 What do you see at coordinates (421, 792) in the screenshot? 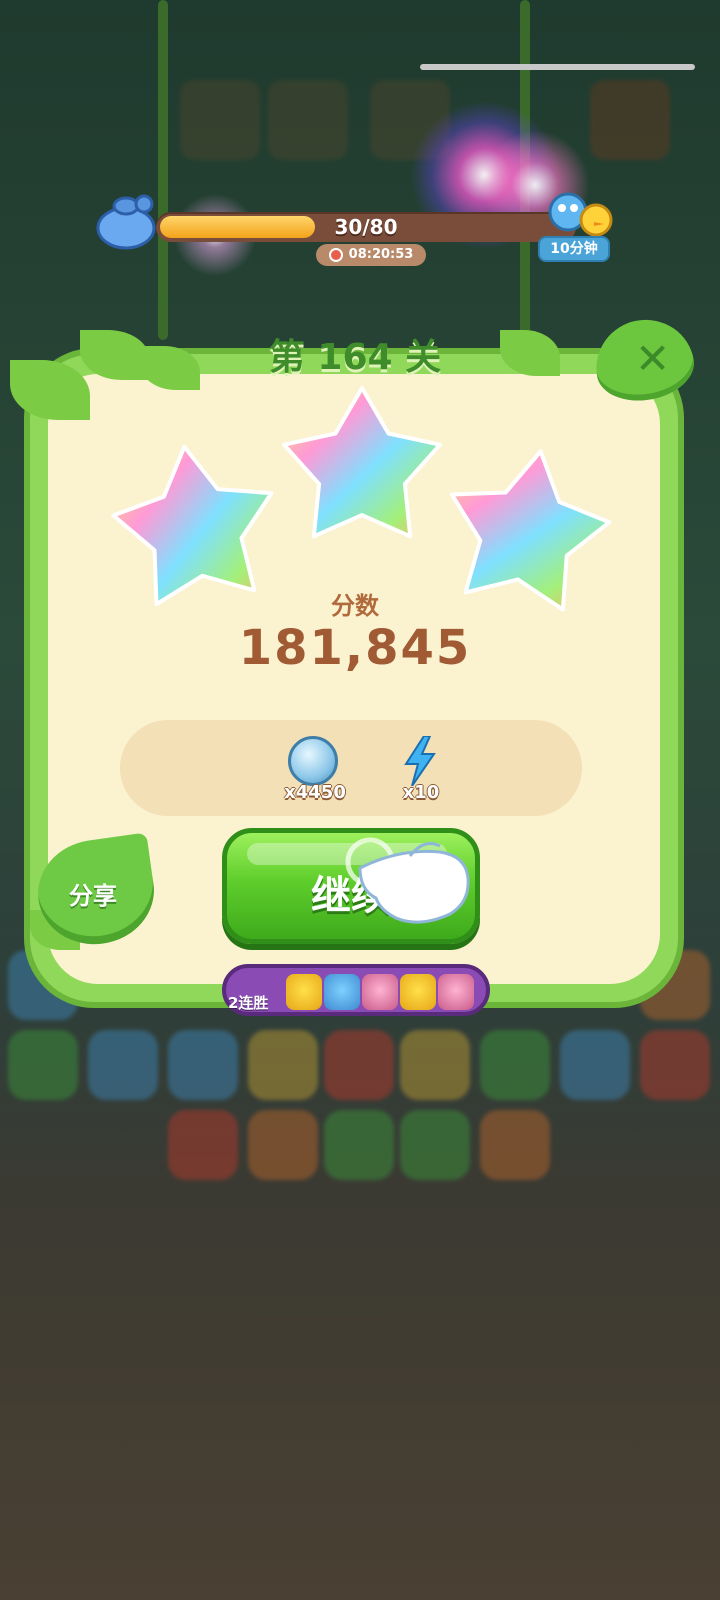
I see `reward-count: x10` at bounding box center [421, 792].